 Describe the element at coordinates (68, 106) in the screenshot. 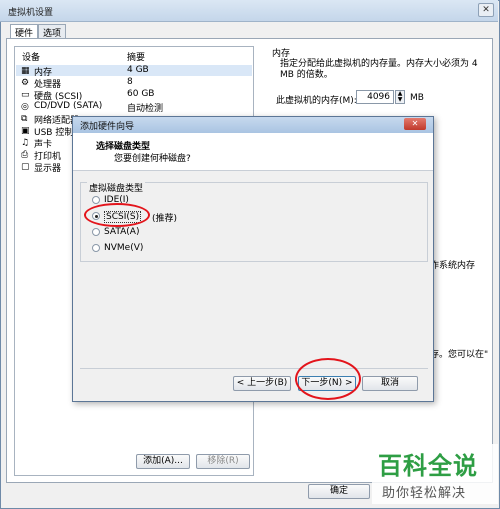

I see `device-name: CD/DVD (SATA)` at that location.